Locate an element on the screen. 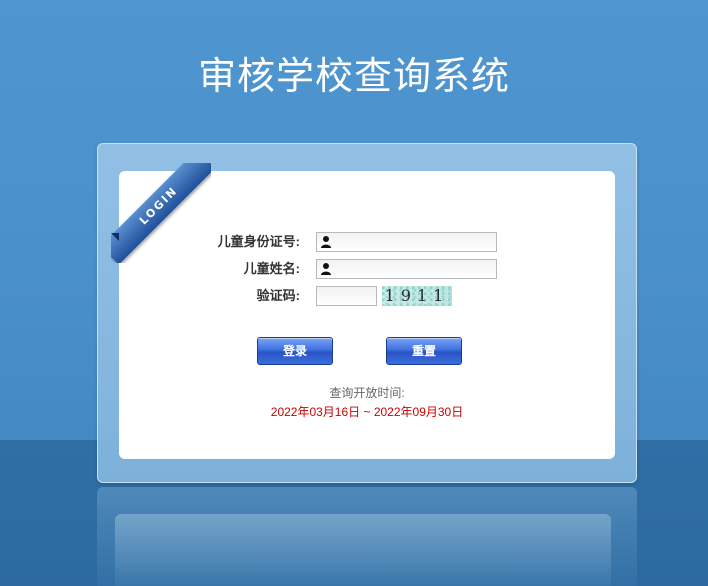  ribbon-fold is located at coordinates (115, 237).